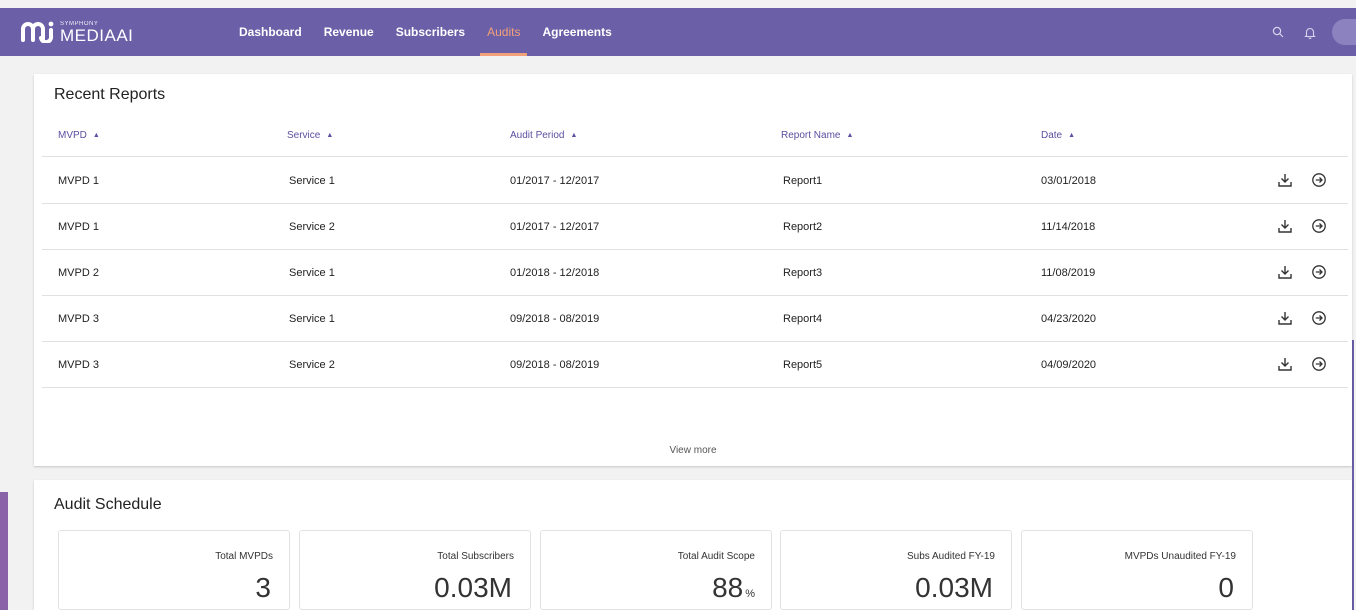 The height and width of the screenshot is (610, 1356). I want to click on cell-date: 04/09/2020, so click(1069, 365).